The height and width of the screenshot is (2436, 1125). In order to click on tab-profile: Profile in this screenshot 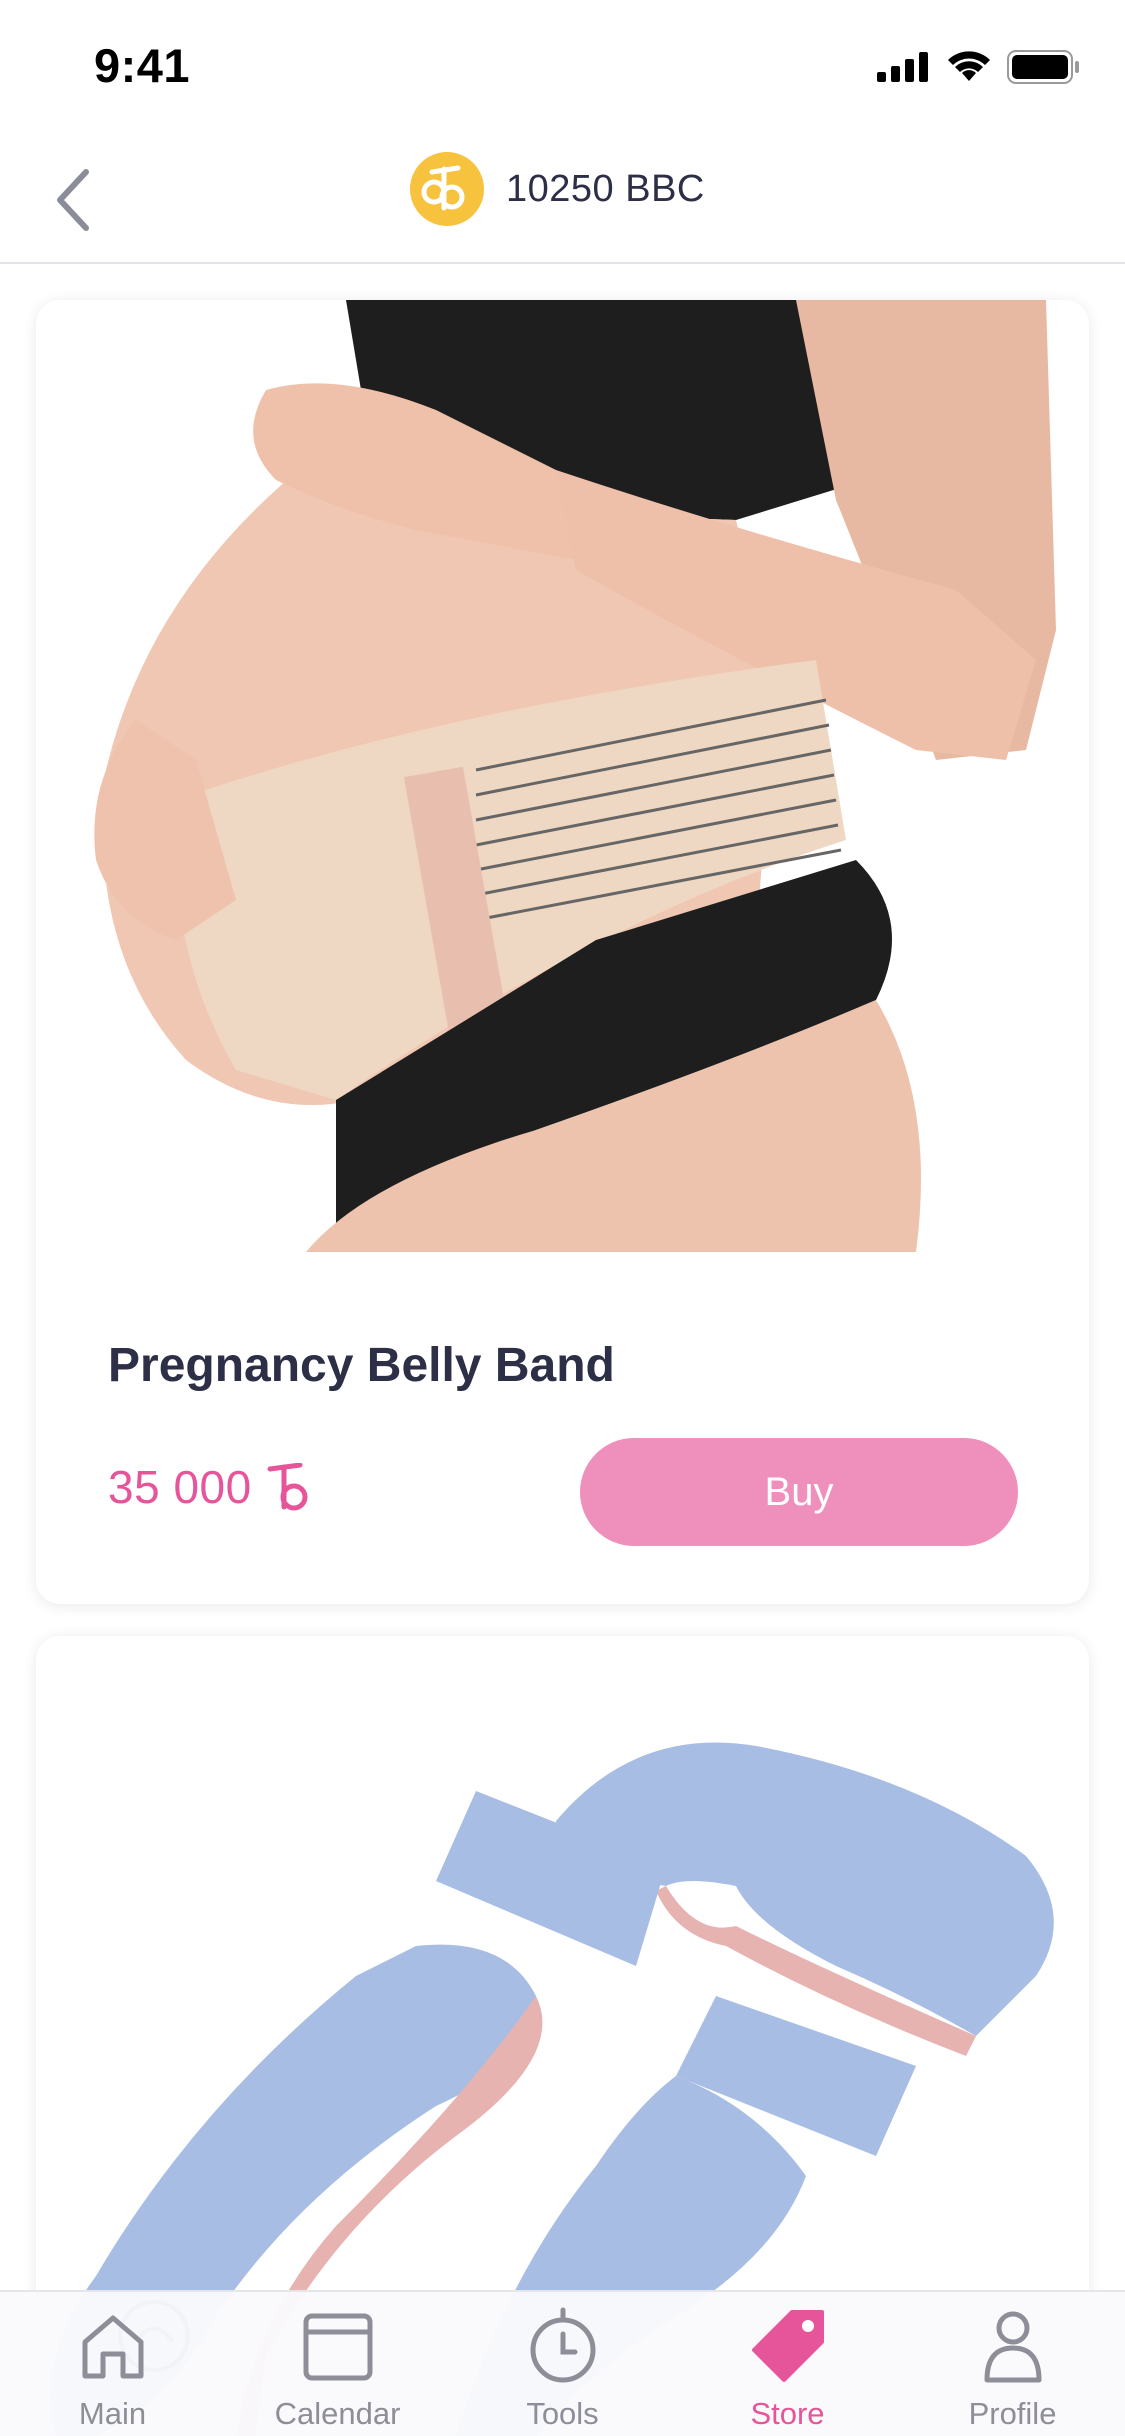, I will do `click(1012, 2364)`.